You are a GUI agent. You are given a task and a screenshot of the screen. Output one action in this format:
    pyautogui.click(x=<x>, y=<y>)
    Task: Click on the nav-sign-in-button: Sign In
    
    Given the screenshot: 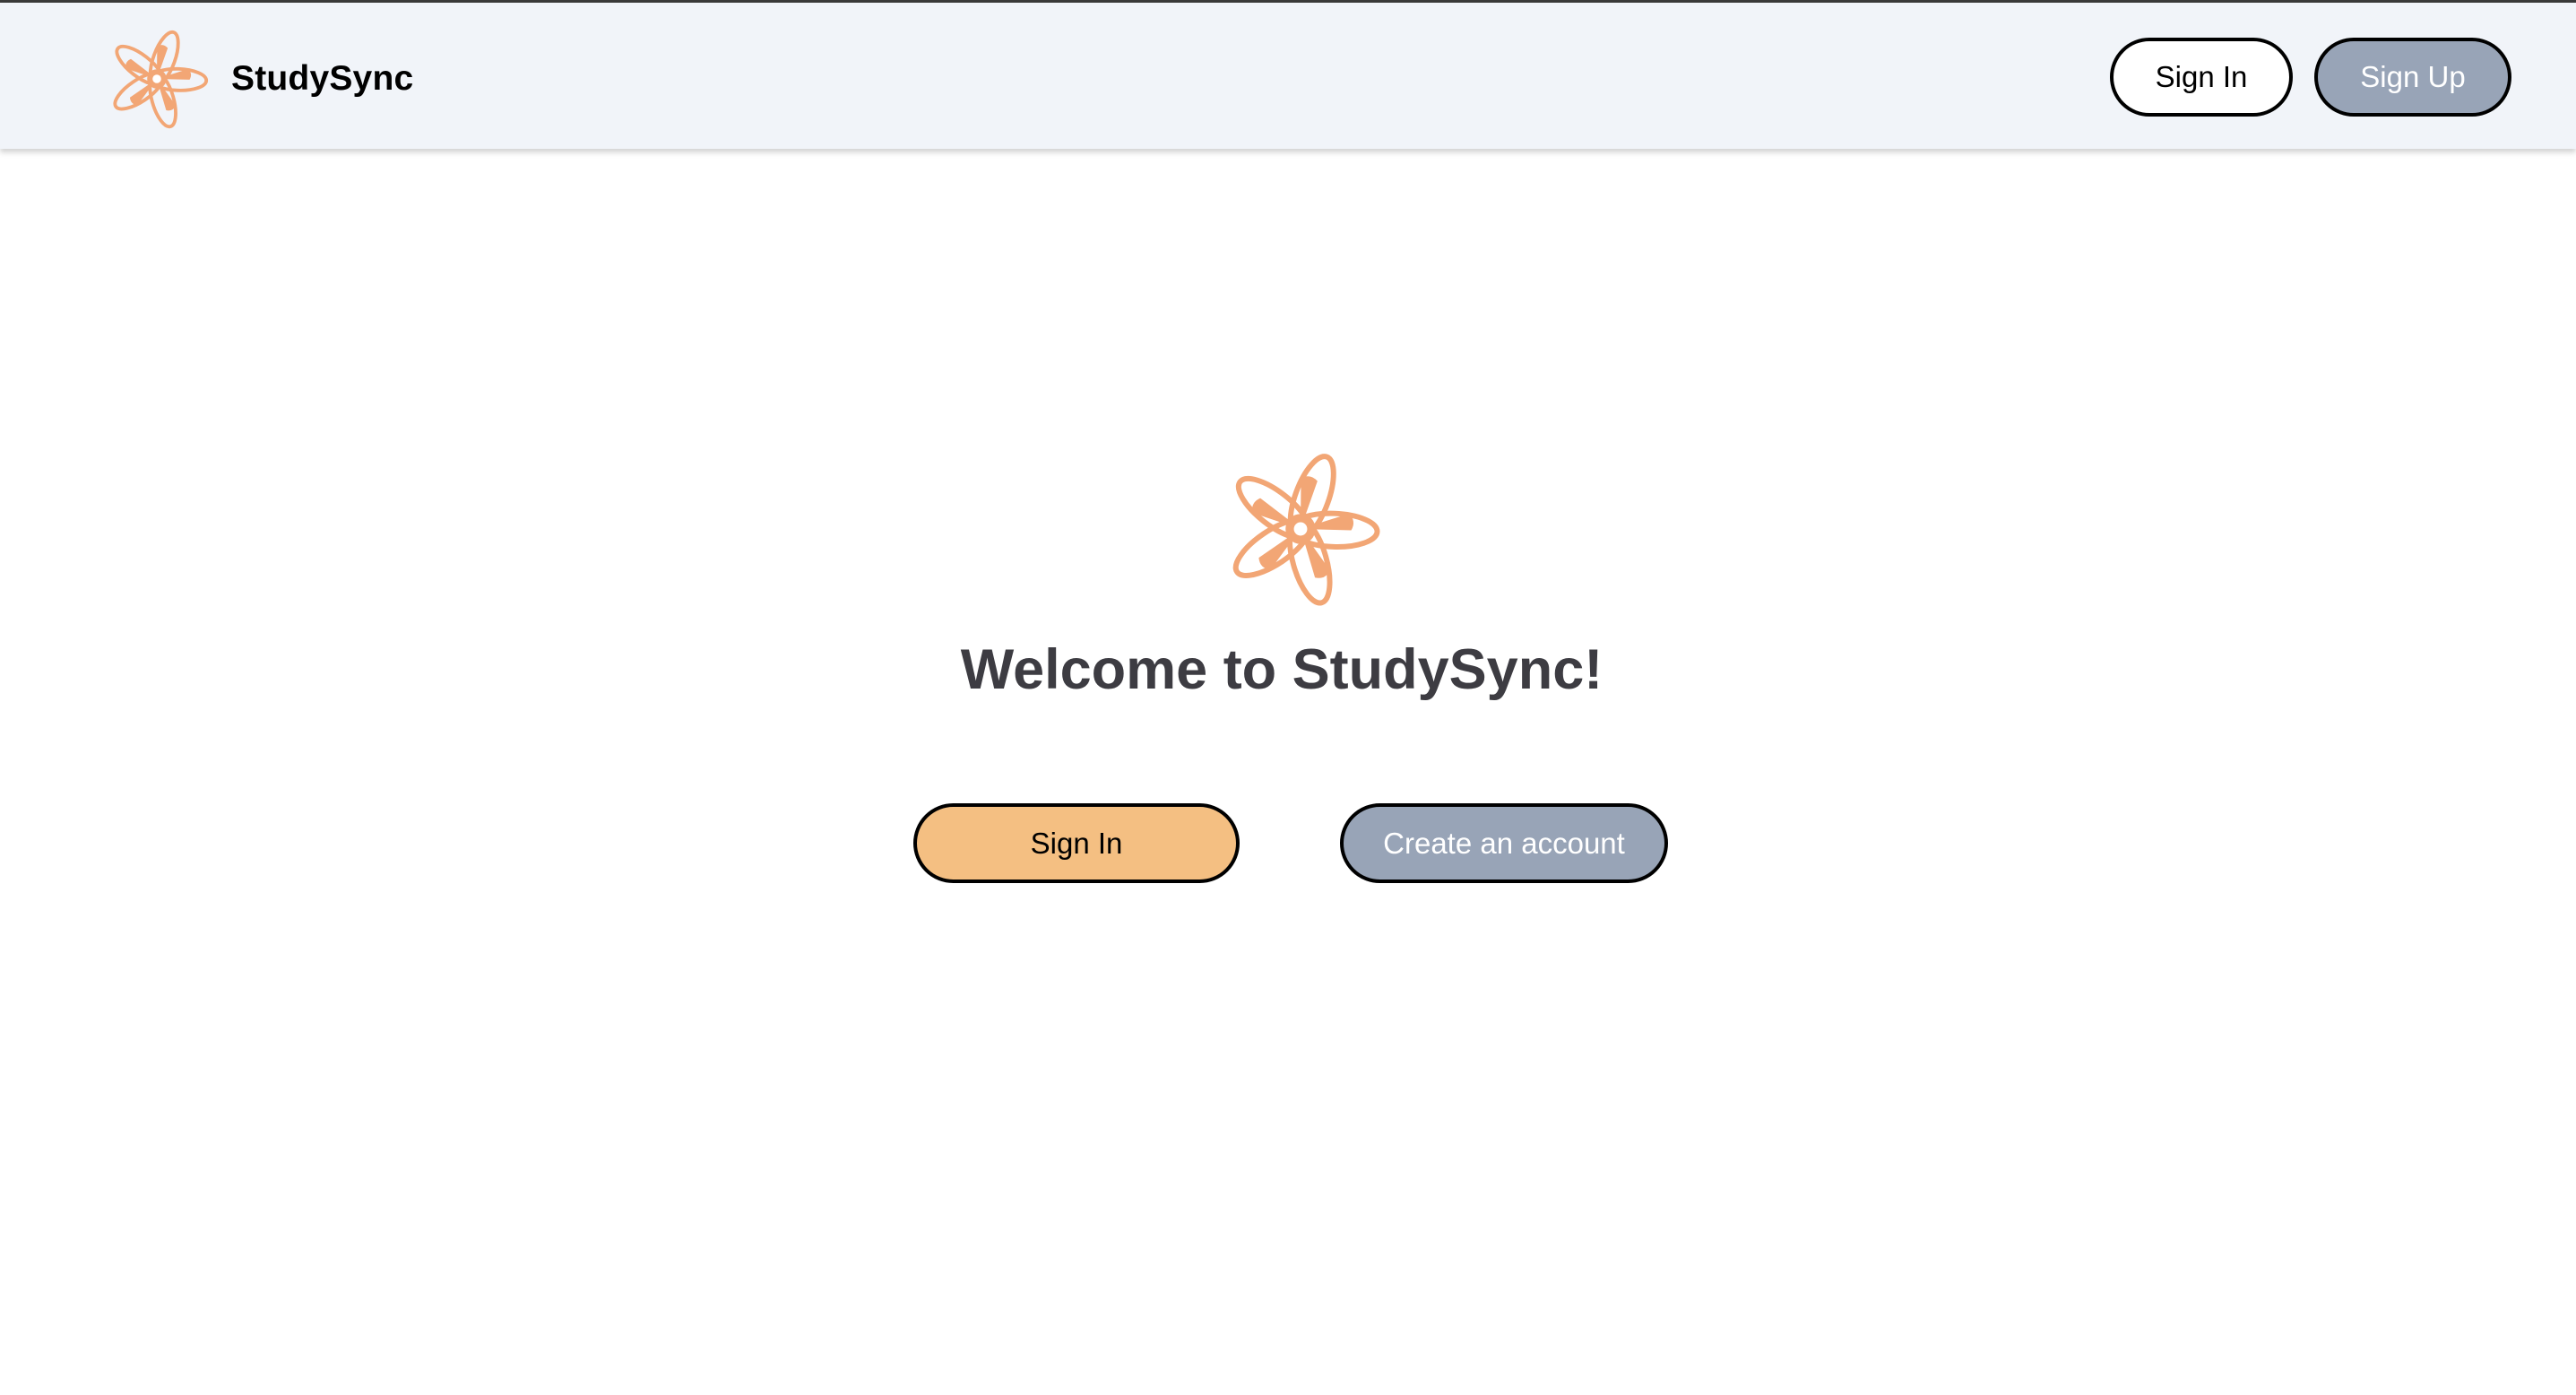 What is the action you would take?
    pyautogui.click(x=2201, y=77)
    